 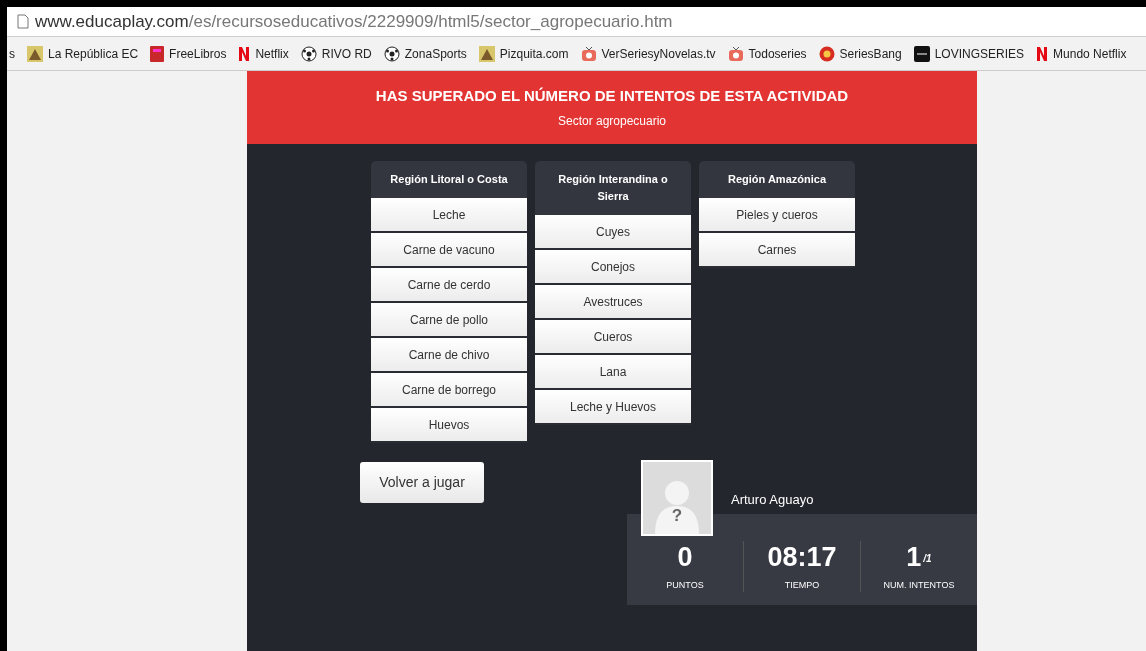 I want to click on answer-card: Carne de pollo, so click(x=449, y=320).